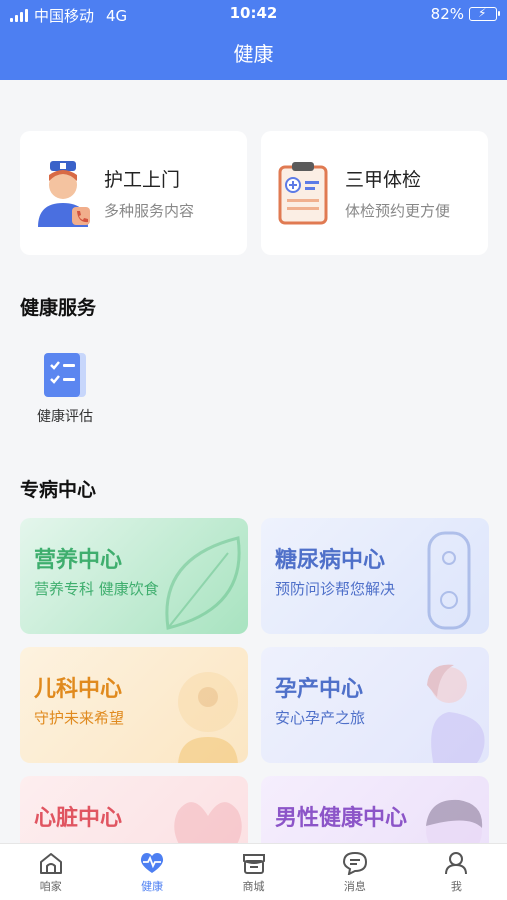  What do you see at coordinates (375, 576) in the screenshot?
I see `diabetes-center-tile: 糖尿病中心 预防问诊帮您解决` at bounding box center [375, 576].